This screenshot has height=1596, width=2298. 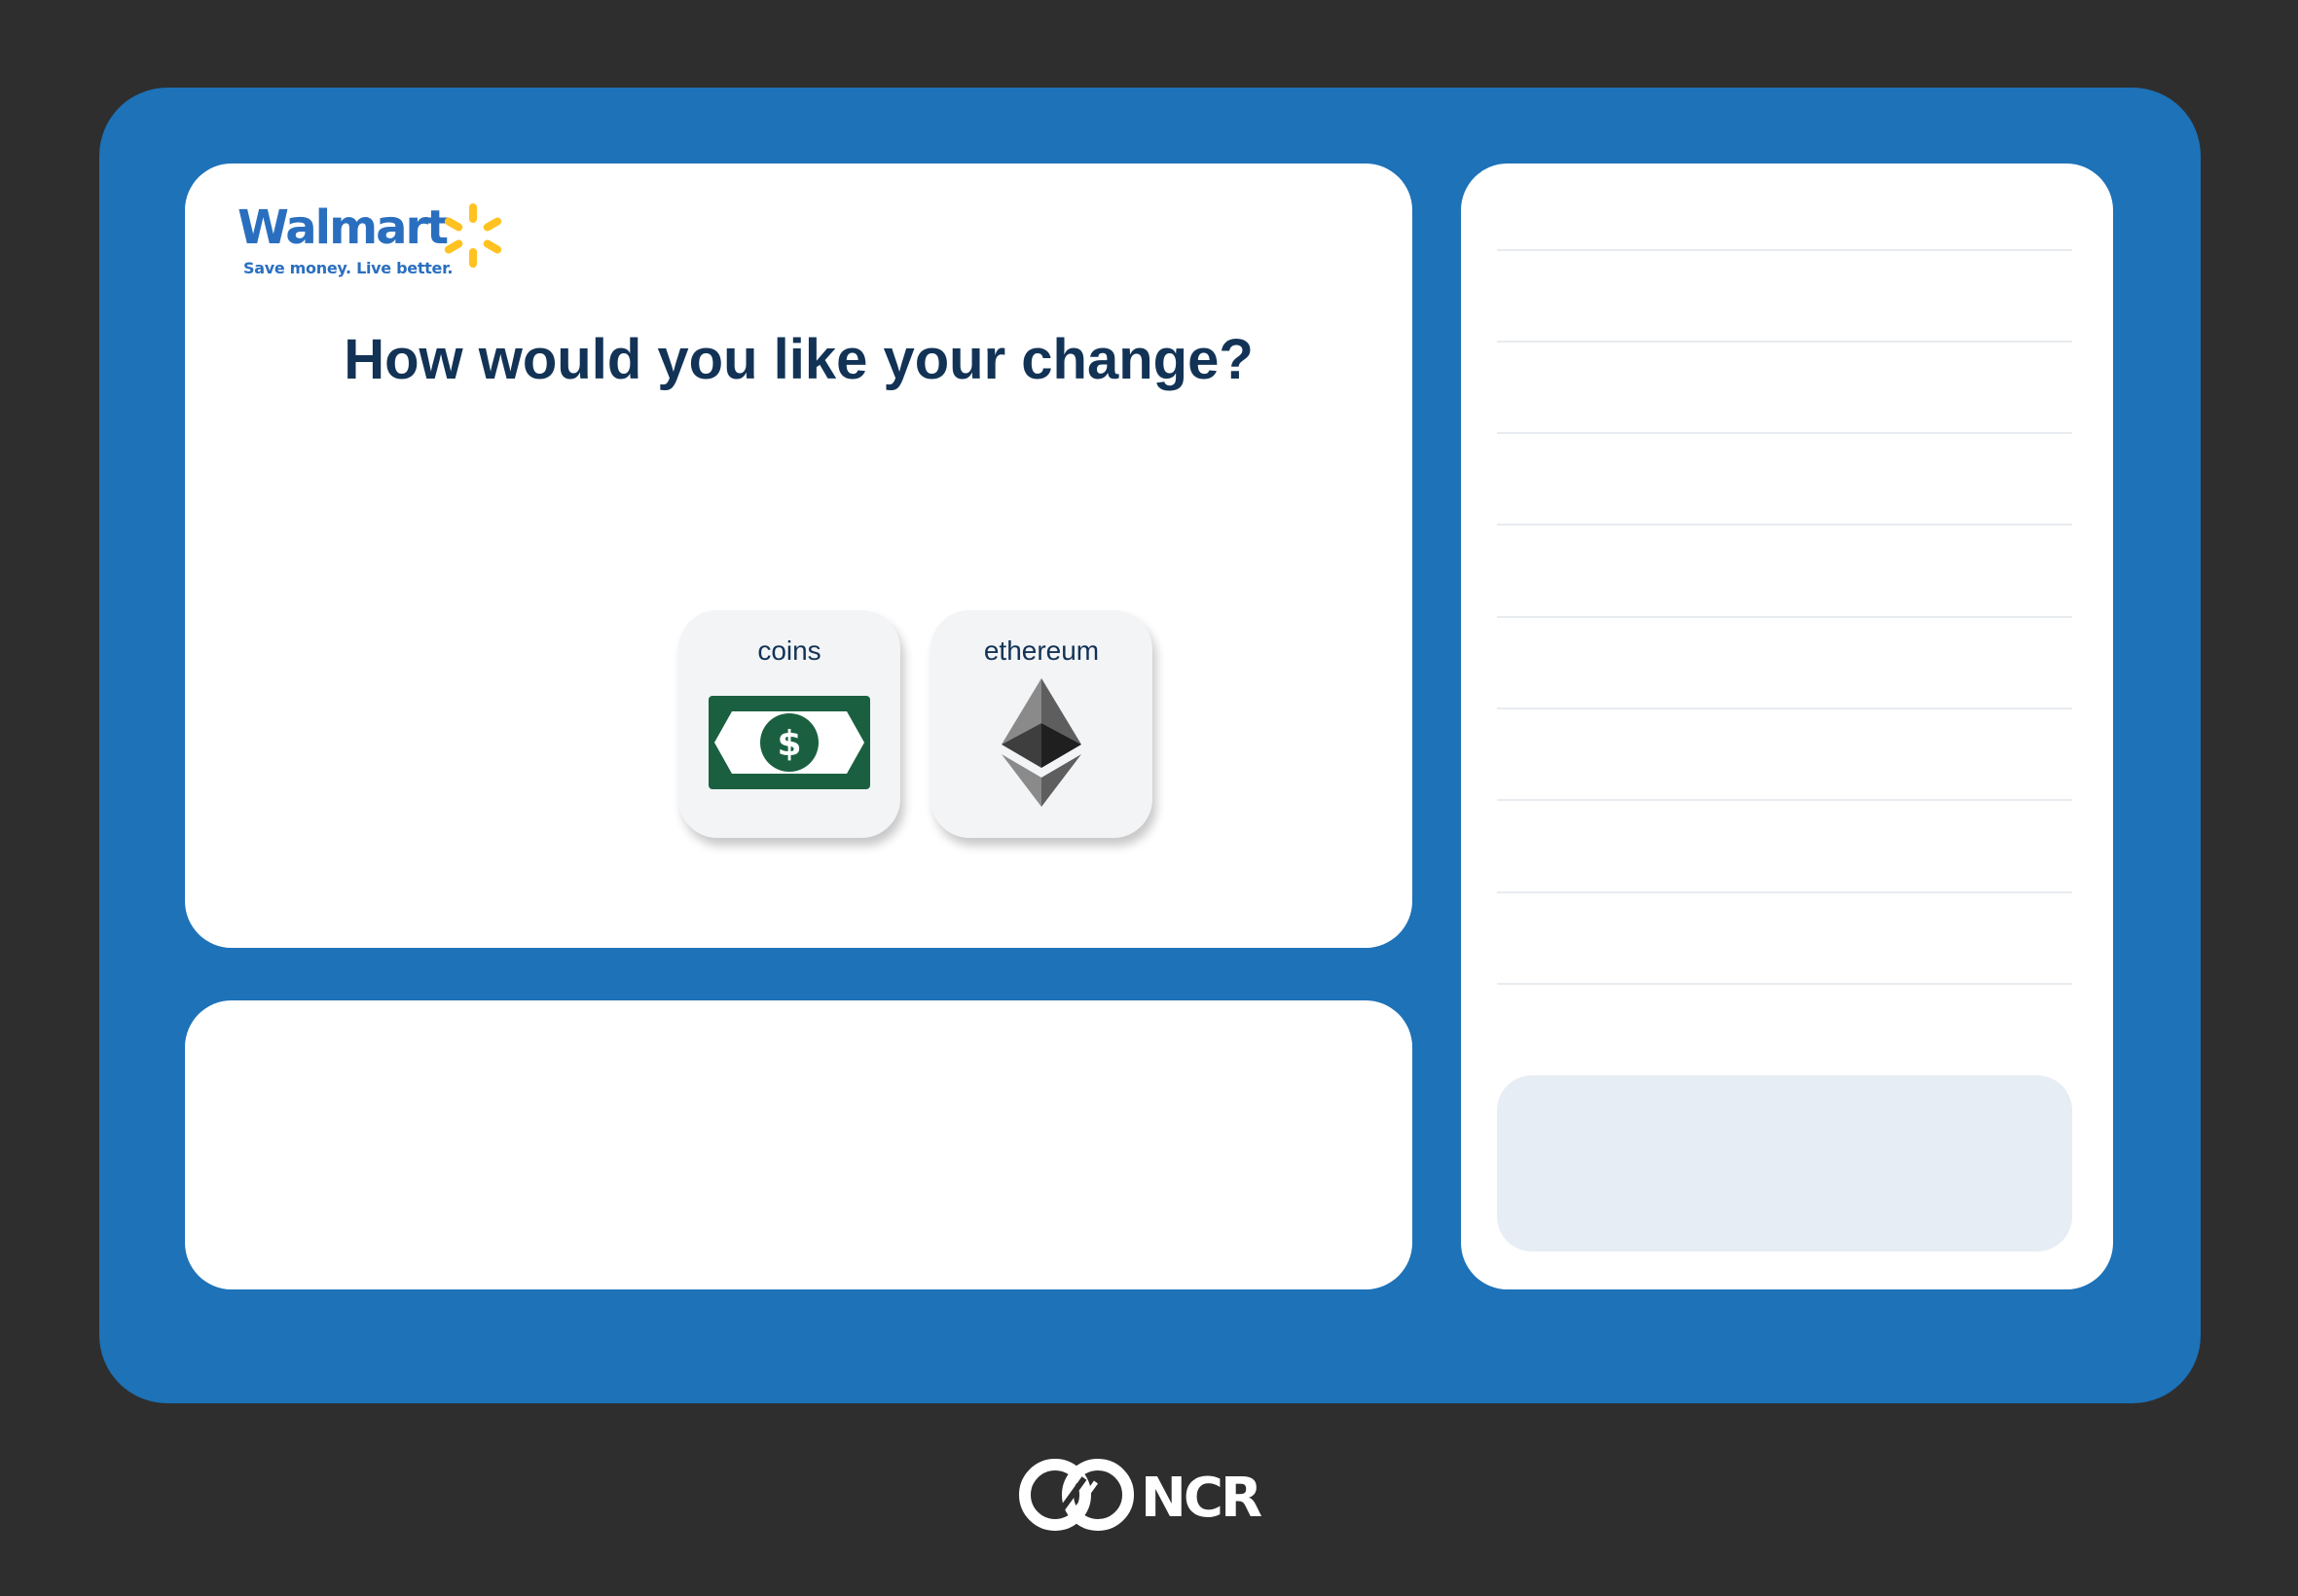 What do you see at coordinates (1201, 1498) in the screenshot?
I see `ncr-wordmark: NCR` at bounding box center [1201, 1498].